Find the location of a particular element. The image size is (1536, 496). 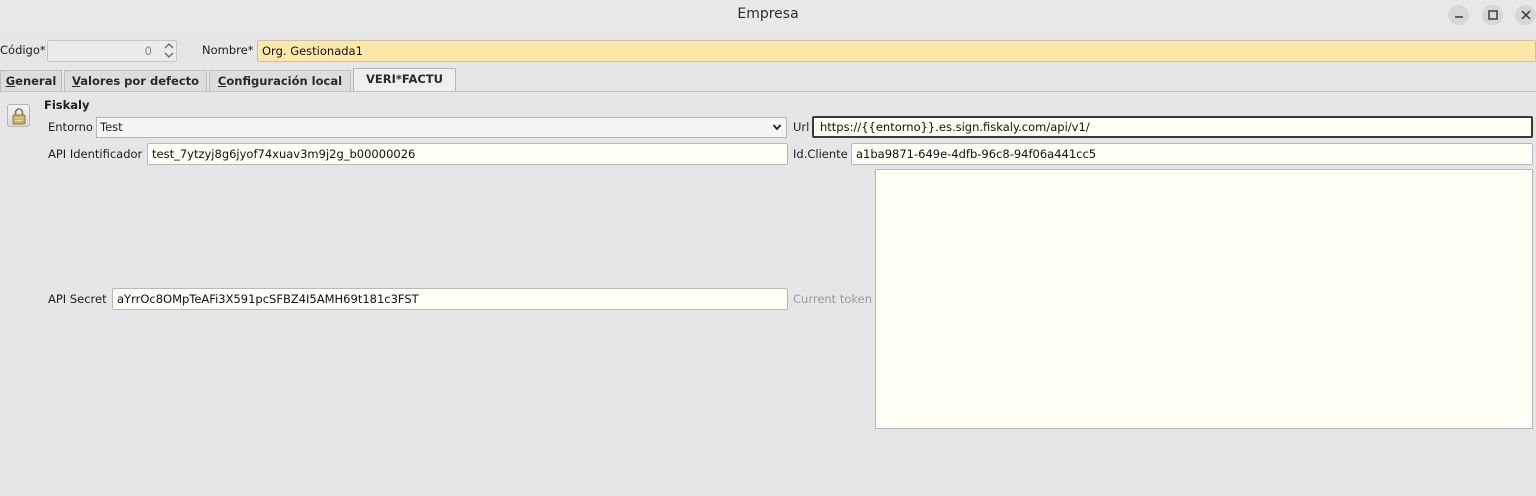

lock-icon is located at coordinates (19, 116).